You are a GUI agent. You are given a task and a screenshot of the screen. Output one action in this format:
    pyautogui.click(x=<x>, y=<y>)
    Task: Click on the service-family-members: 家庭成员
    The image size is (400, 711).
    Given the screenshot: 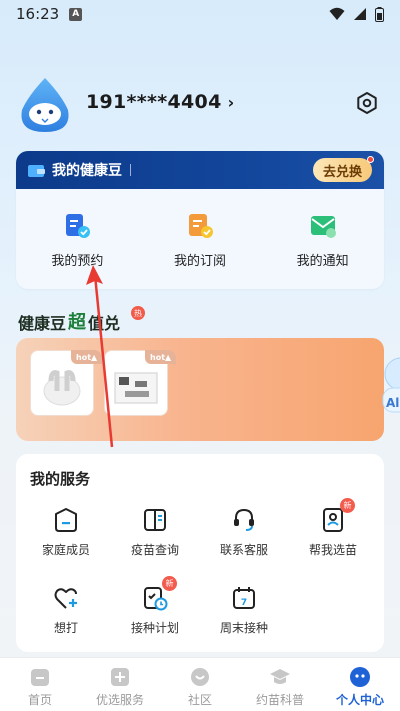 What is the action you would take?
    pyautogui.click(x=66, y=532)
    